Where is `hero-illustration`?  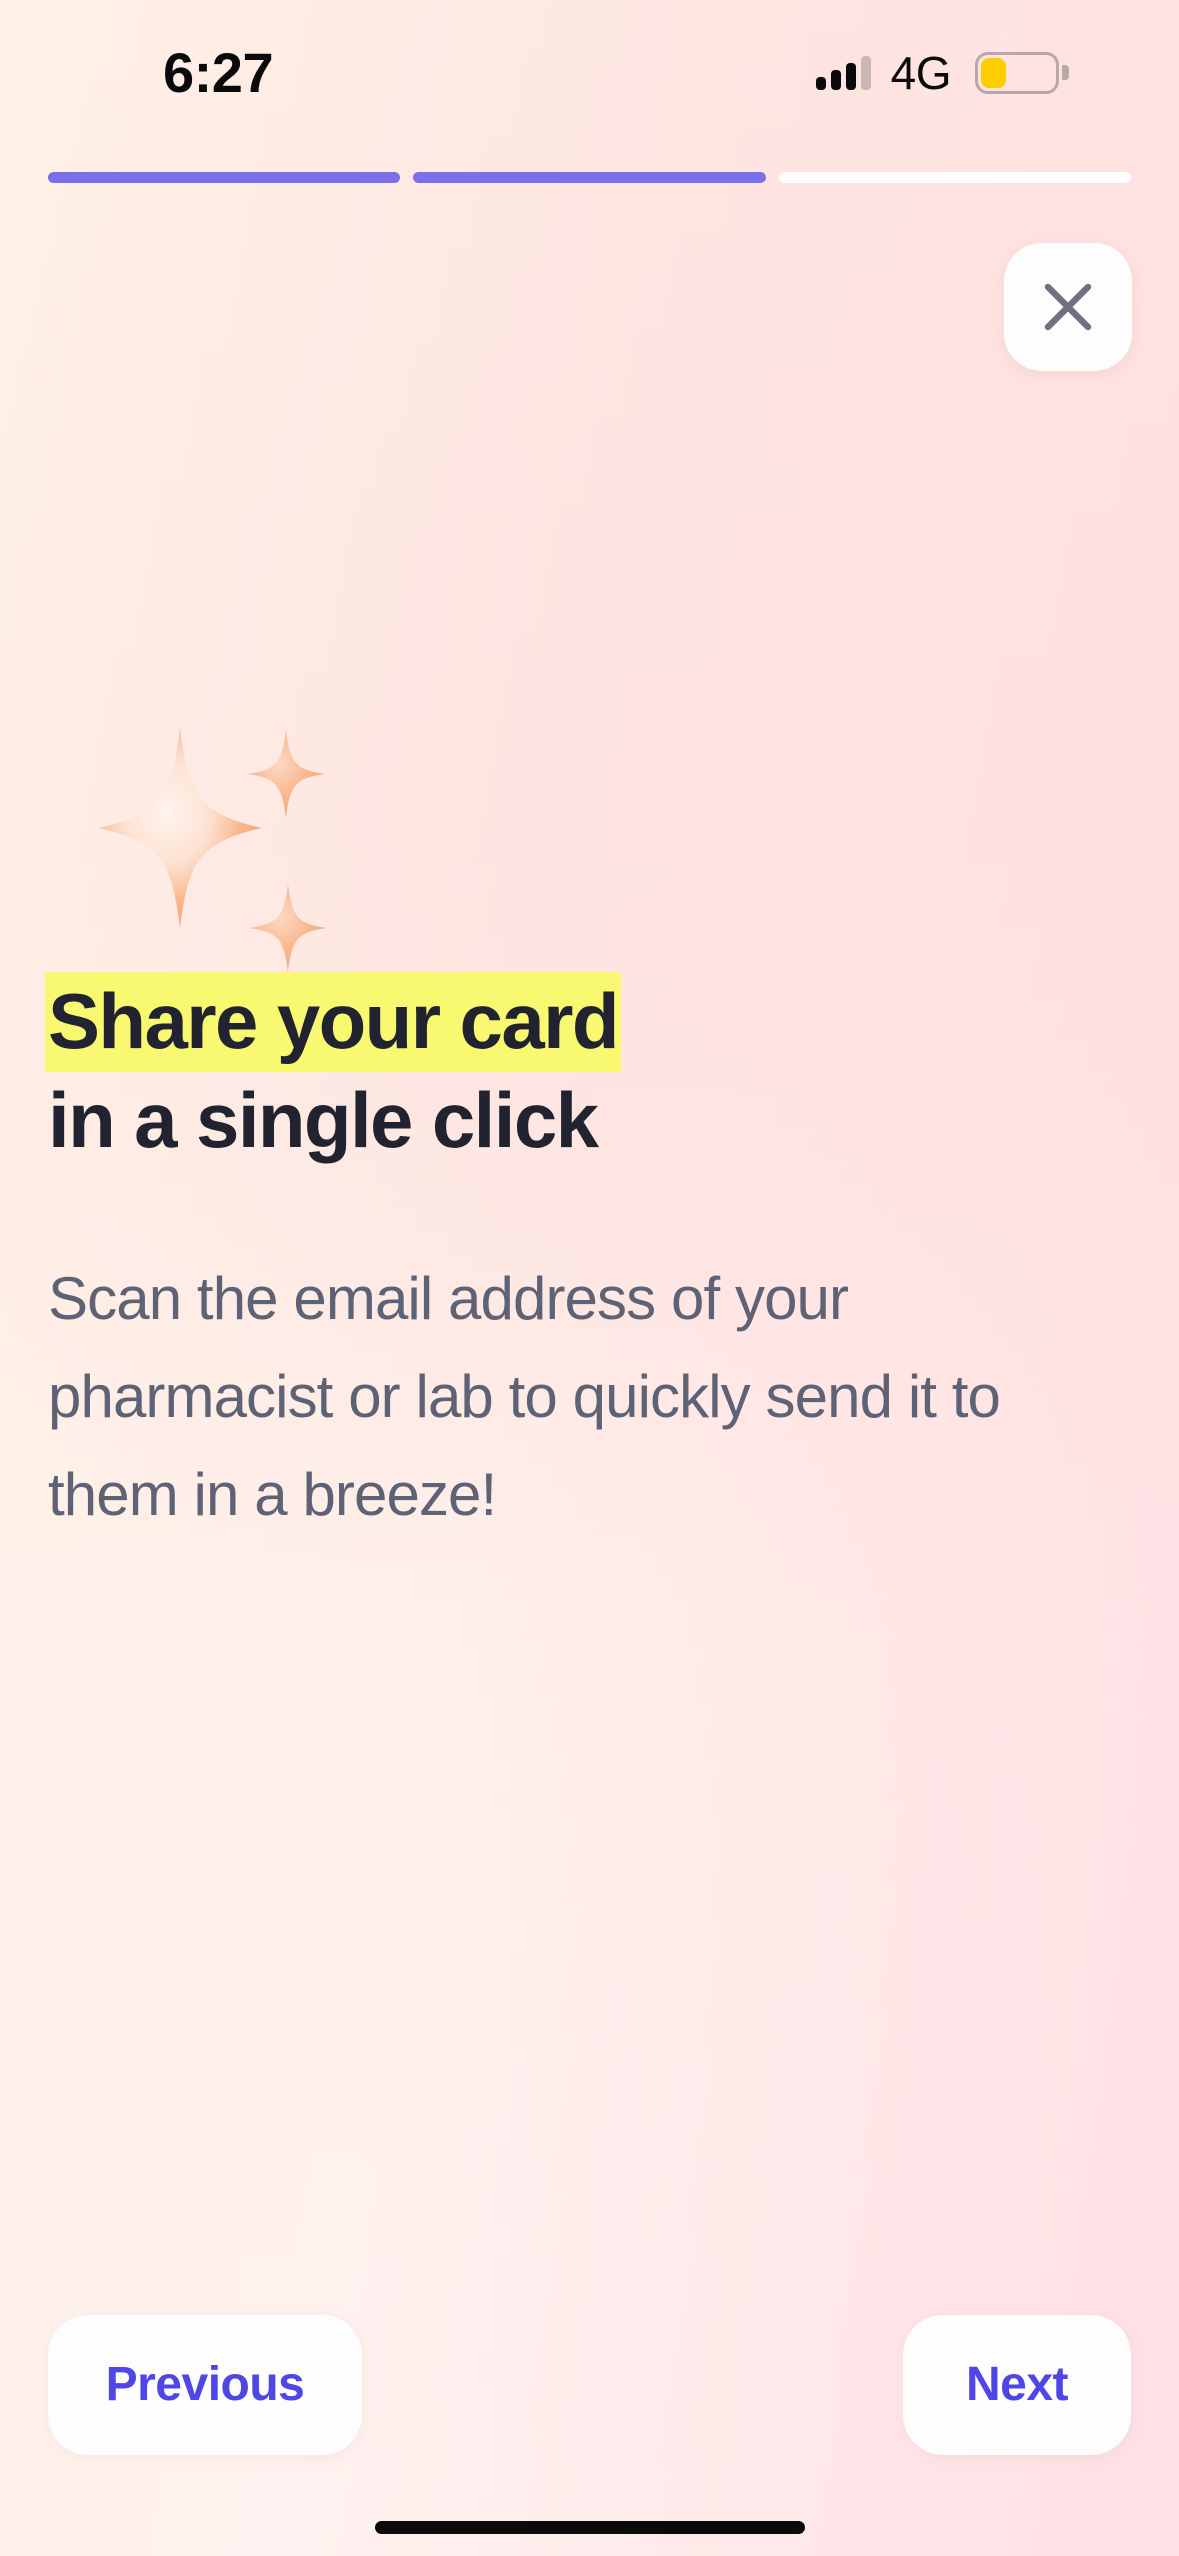
hero-illustration is located at coordinates (218, 850).